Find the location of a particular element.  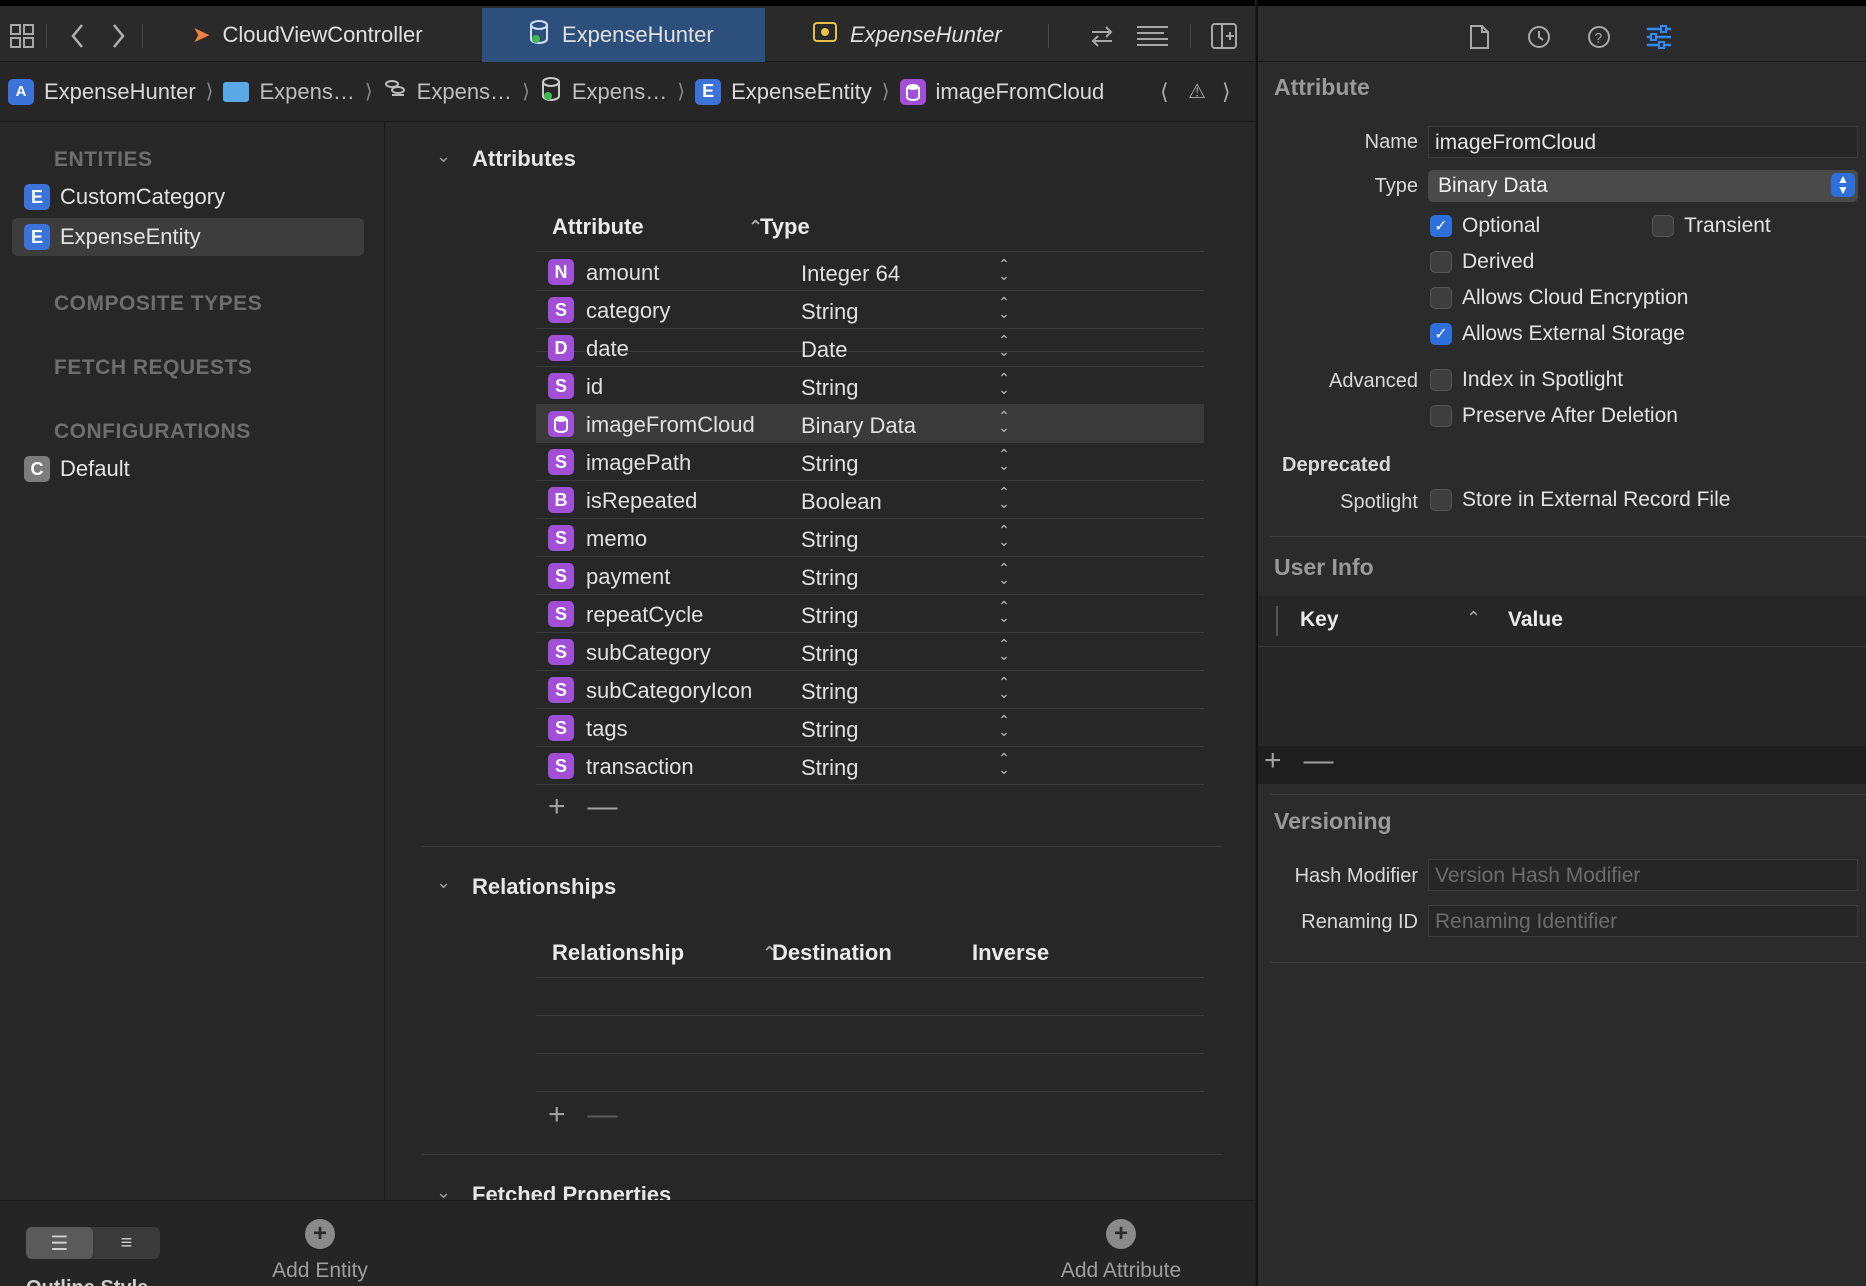

add-attribute-plus-button: + is located at coordinates (557, 807).